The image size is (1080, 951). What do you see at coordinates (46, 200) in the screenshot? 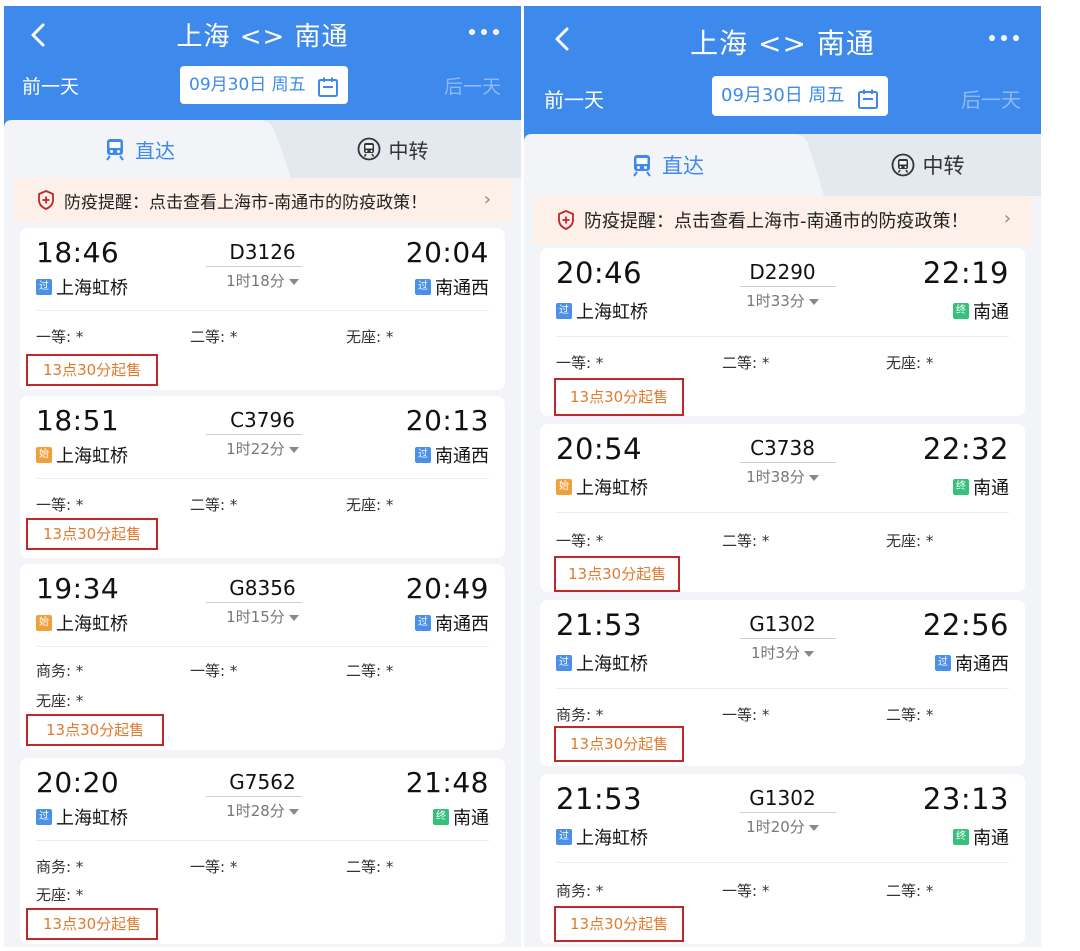
I see `shield-icon` at bounding box center [46, 200].